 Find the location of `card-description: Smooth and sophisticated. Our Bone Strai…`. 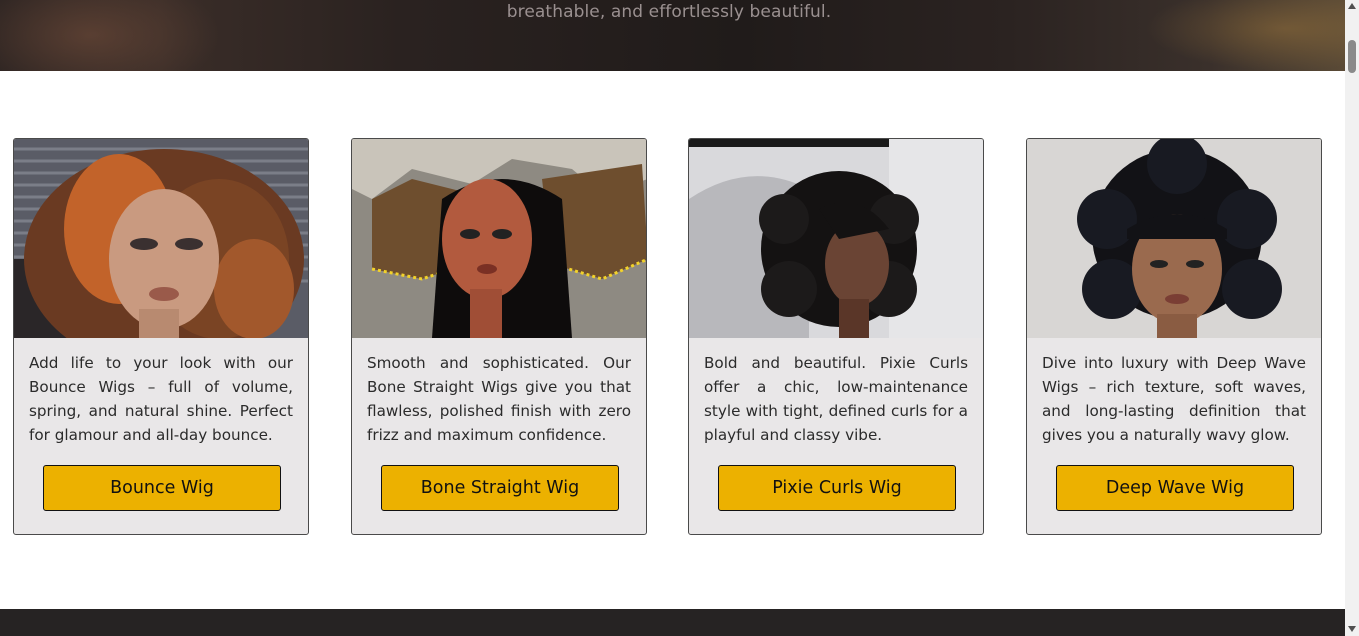

card-description: Smooth and sophisticated. Our Bone Strai… is located at coordinates (499, 399).